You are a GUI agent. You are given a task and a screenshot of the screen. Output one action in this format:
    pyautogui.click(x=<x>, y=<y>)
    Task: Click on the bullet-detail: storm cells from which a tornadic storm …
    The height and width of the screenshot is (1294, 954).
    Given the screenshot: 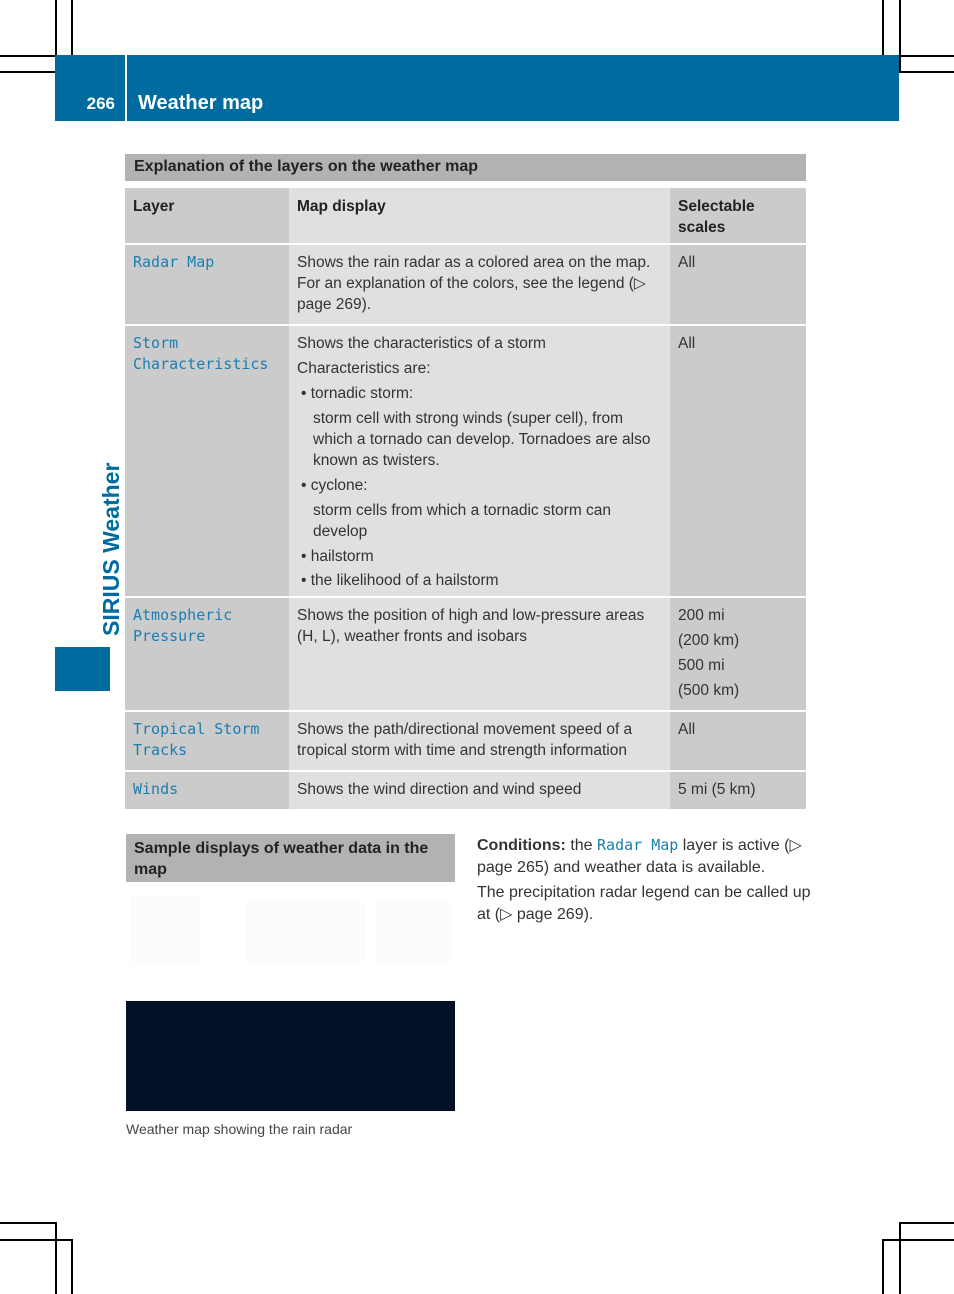 What is the action you would take?
    pyautogui.click(x=462, y=521)
    